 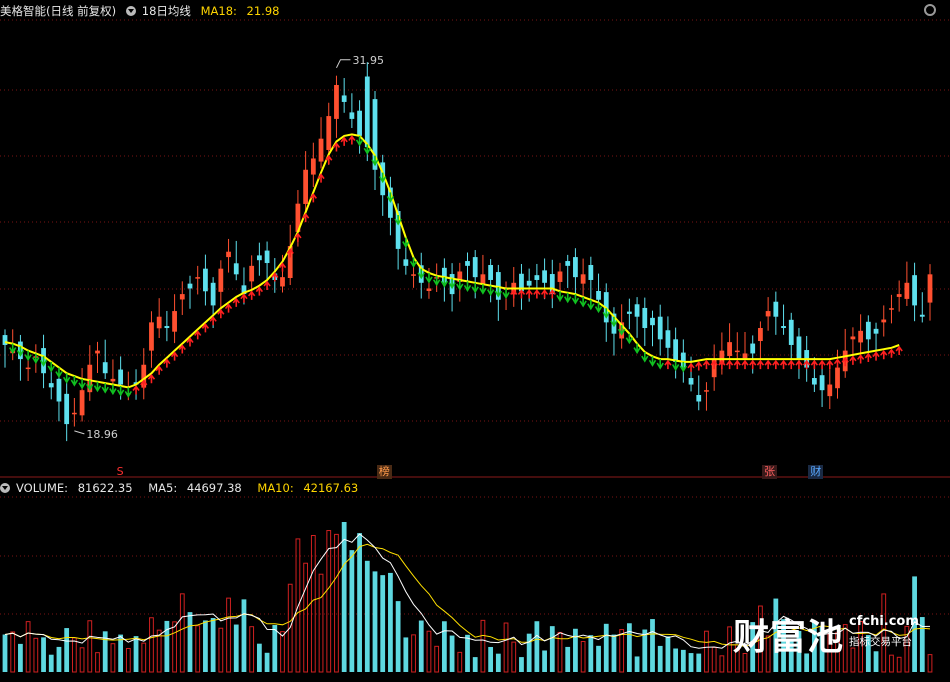 What do you see at coordinates (816, 472) in the screenshot?
I see `event-marker: 财` at bounding box center [816, 472].